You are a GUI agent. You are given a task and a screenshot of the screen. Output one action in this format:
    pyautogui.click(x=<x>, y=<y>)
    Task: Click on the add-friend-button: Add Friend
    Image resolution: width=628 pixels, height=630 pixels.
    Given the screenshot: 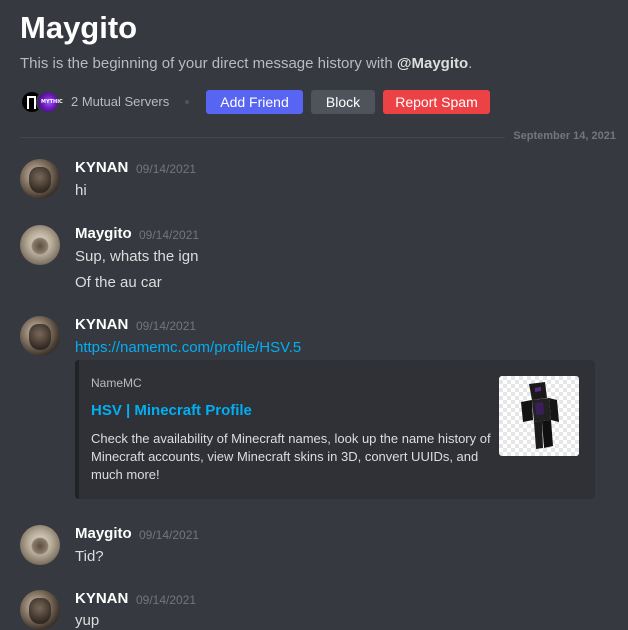 What is the action you would take?
    pyautogui.click(x=254, y=102)
    